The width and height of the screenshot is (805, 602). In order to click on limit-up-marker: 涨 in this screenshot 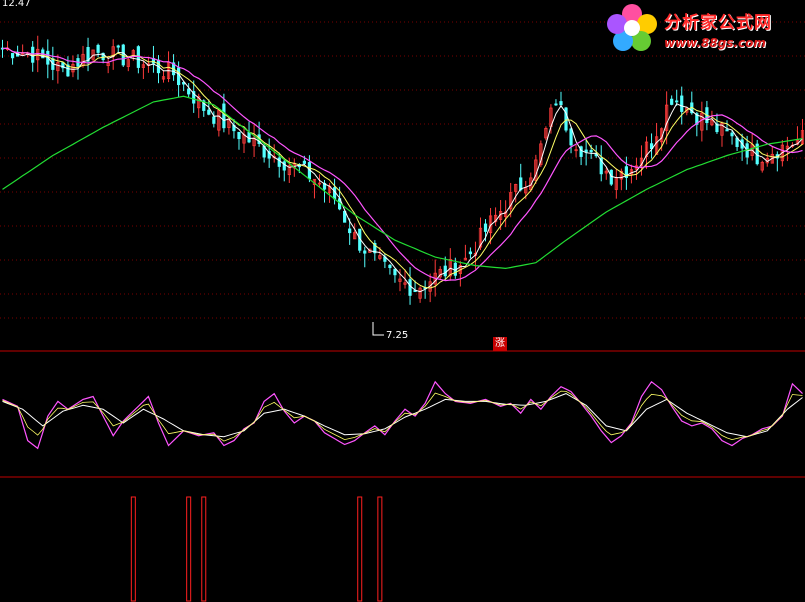, I will do `click(500, 344)`.